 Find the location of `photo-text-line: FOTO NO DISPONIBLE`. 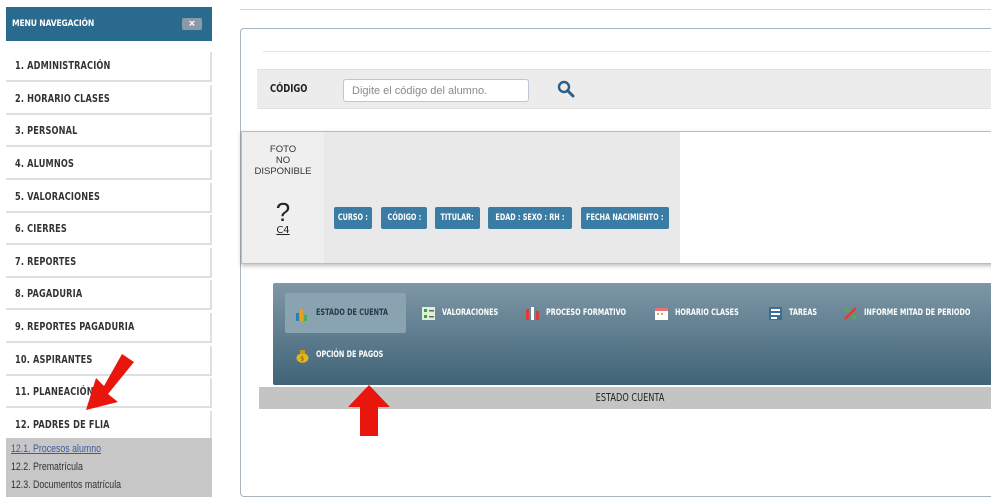

photo-text-line: FOTO NO DISPONIBLE is located at coordinates (283, 160).